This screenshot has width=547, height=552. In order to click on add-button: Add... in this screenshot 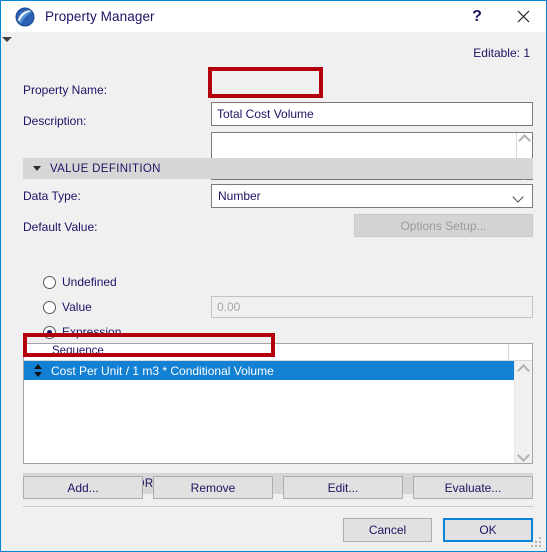, I will do `click(83, 487)`.